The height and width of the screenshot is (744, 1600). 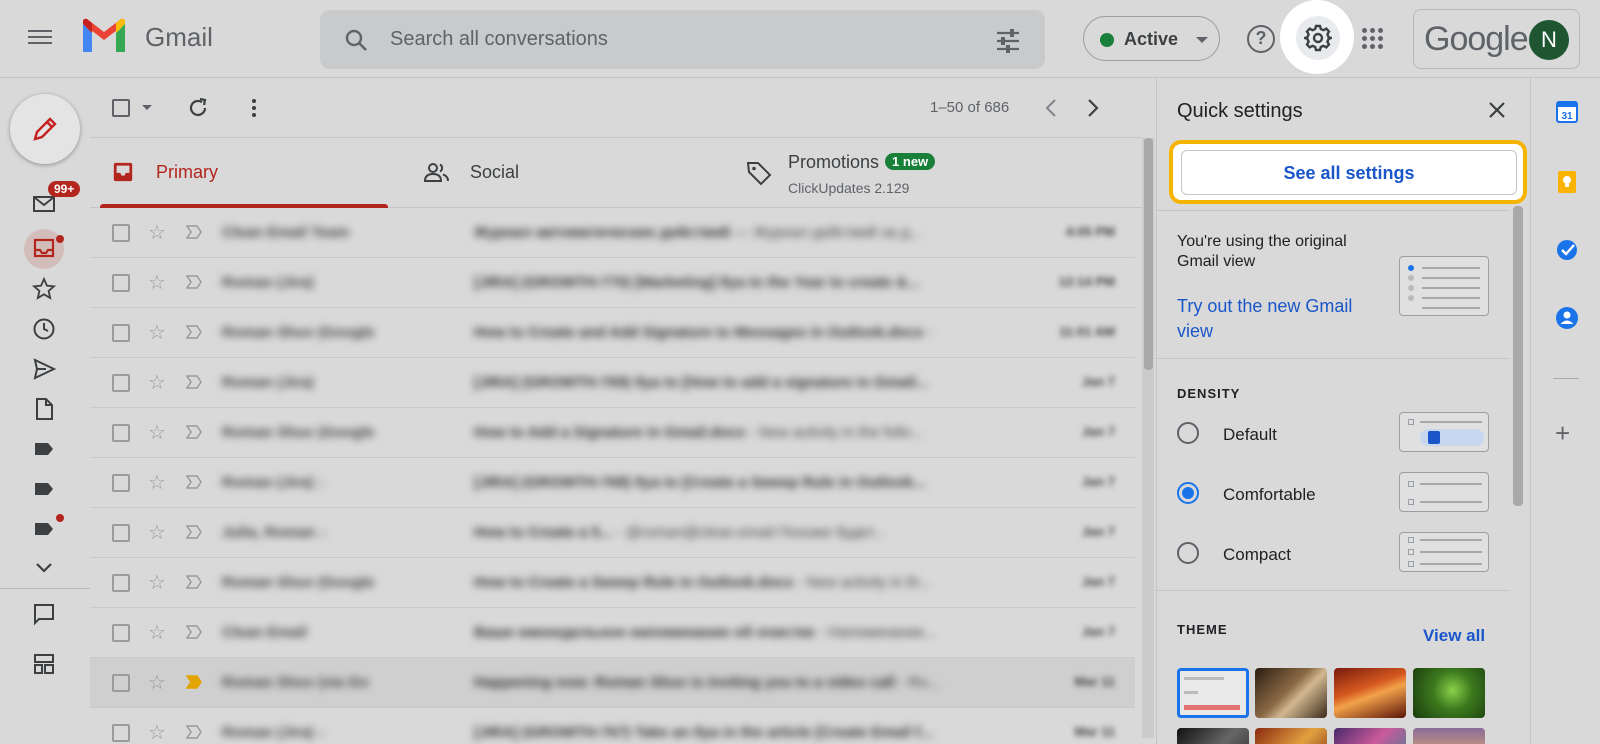 What do you see at coordinates (1269, 495) in the screenshot?
I see `density-comfortable-label: Comfortable` at bounding box center [1269, 495].